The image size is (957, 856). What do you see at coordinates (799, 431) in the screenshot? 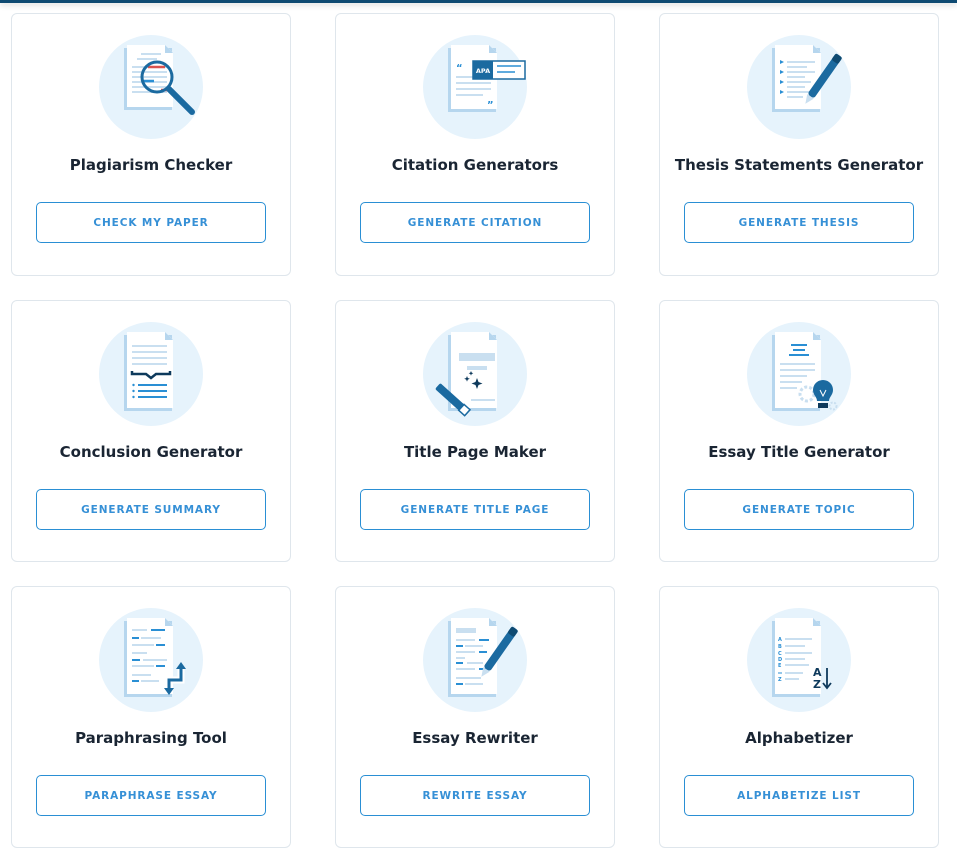
I see `tool-card-essay-title-generator: Essay Title Generator GENERATE TOPIC` at bounding box center [799, 431].